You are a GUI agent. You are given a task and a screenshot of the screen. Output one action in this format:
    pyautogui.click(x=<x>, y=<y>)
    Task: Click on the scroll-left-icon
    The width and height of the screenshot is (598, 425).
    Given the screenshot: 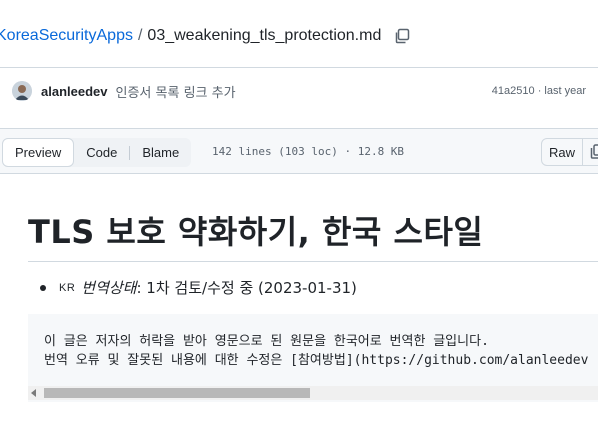 What is the action you would take?
    pyautogui.click(x=33, y=393)
    